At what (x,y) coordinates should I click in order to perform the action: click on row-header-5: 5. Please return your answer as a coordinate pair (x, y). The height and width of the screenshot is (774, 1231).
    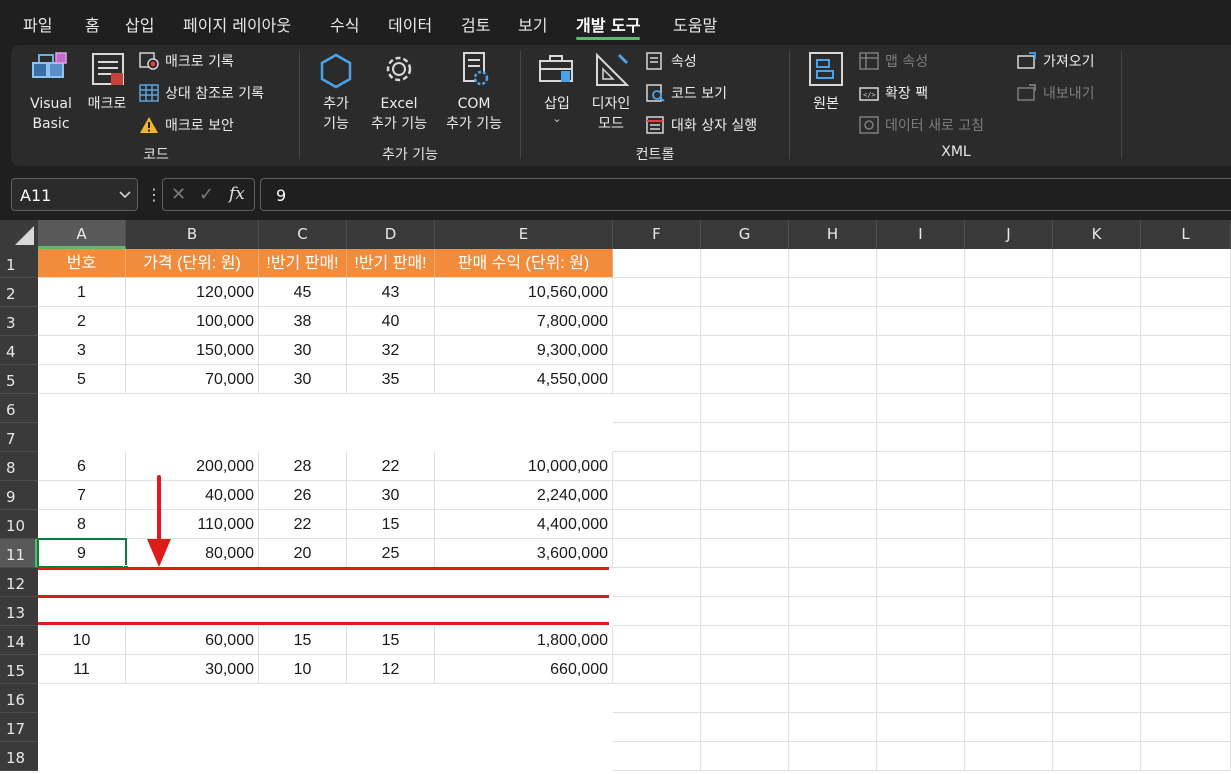
    Looking at the image, I should click on (19, 379).